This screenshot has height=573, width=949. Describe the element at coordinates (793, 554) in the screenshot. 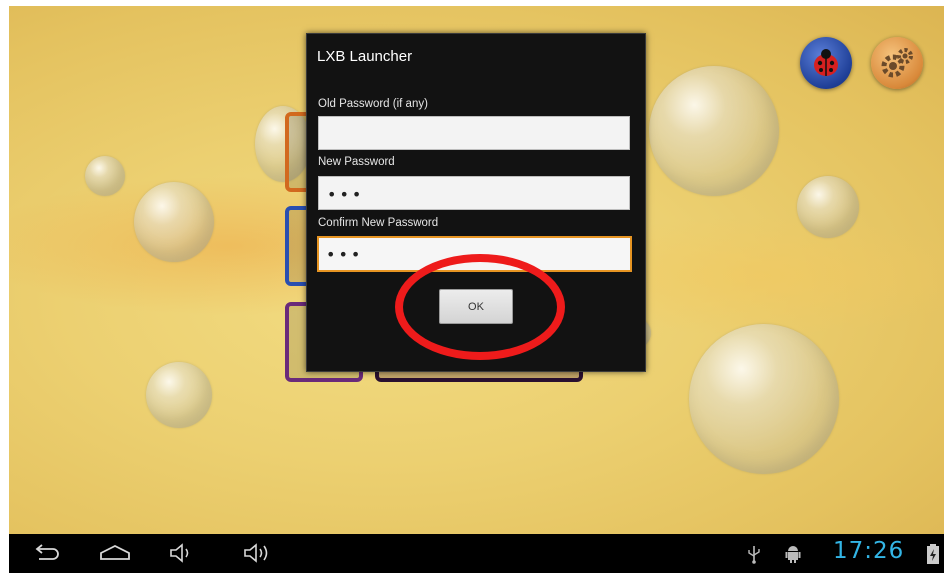

I see `android-debug-icon` at that location.